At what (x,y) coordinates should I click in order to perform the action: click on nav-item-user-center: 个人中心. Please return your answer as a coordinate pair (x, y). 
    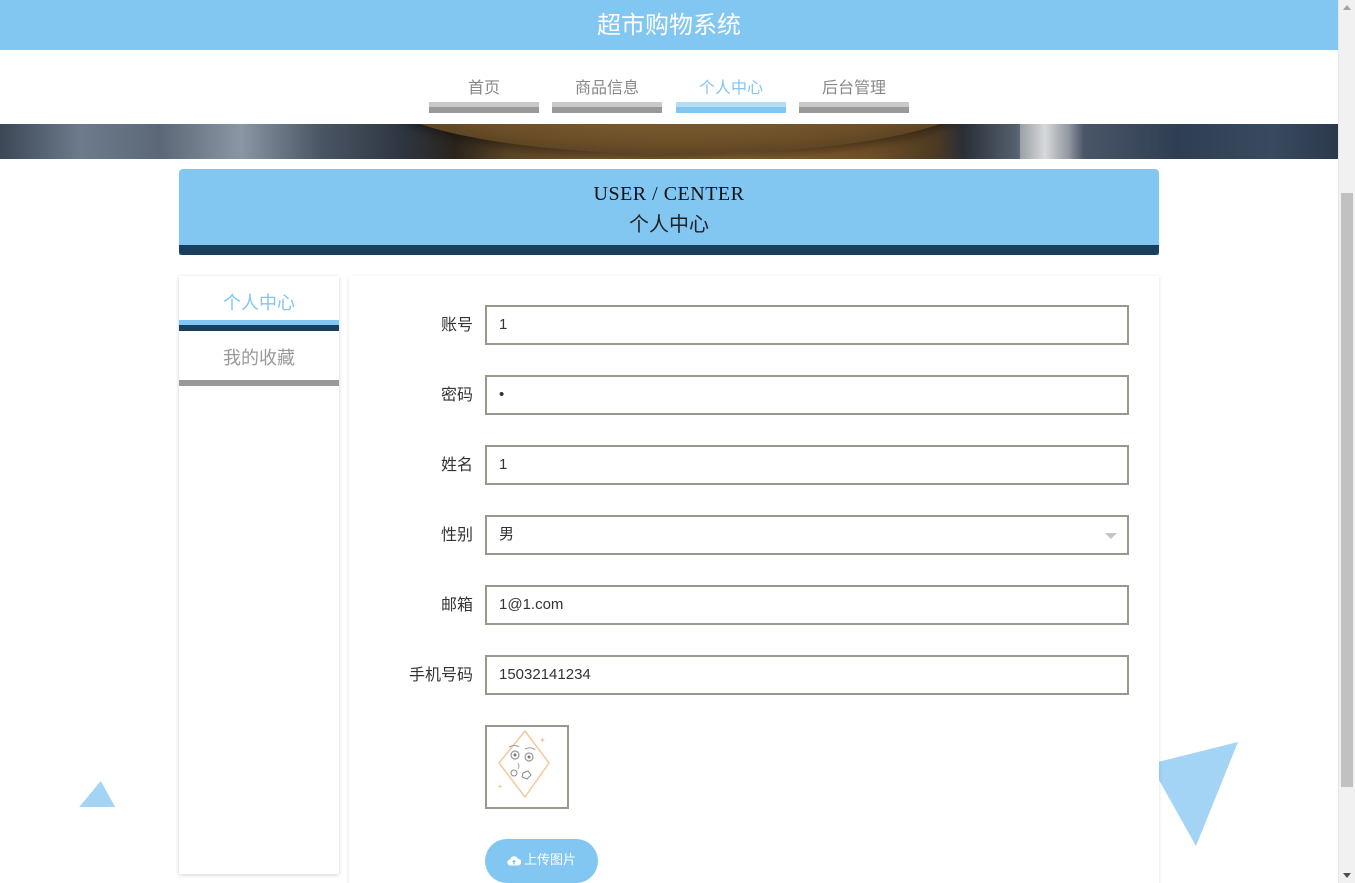
    Looking at the image, I should click on (731, 81).